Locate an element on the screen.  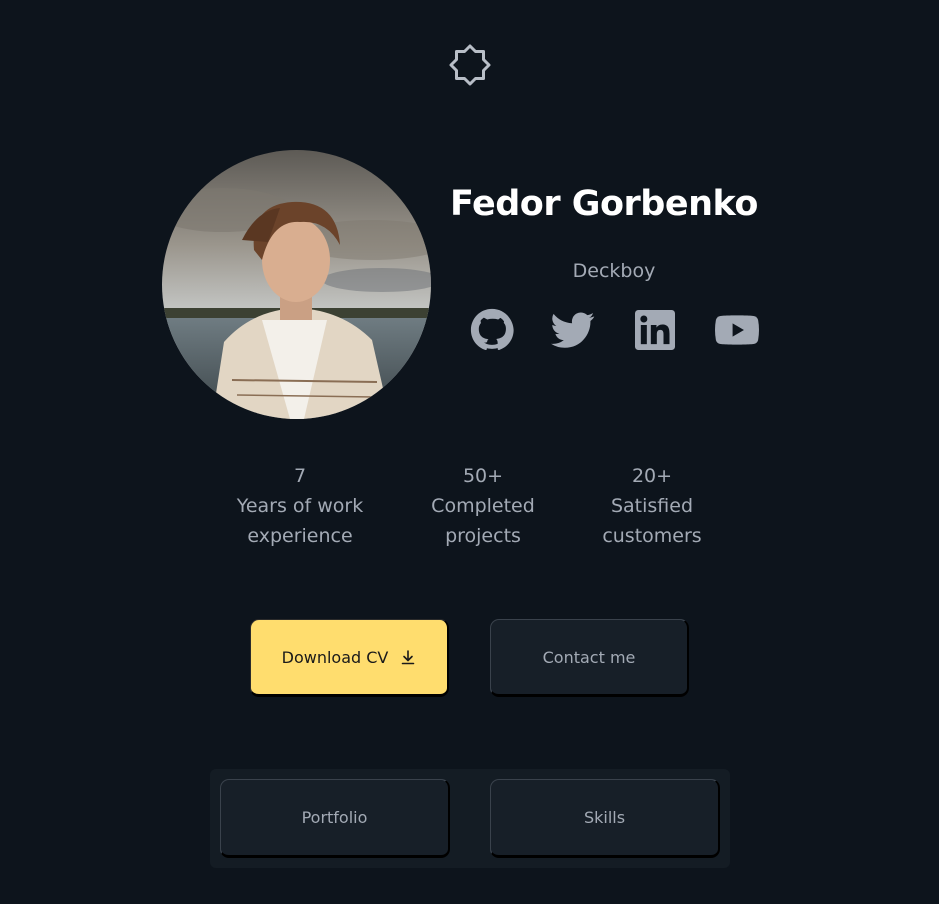
social-links is located at coordinates (620, 330).